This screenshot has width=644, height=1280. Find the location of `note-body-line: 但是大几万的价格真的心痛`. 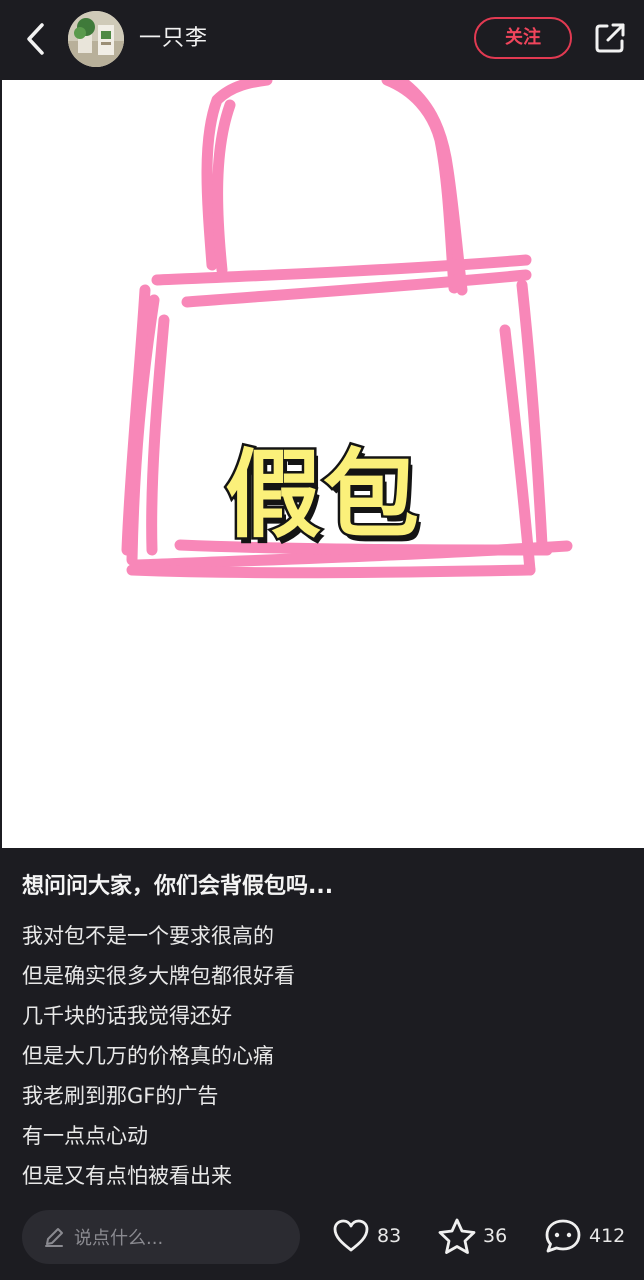

note-body-line: 但是大几万的价格真的心痛 is located at coordinates (148, 1056).